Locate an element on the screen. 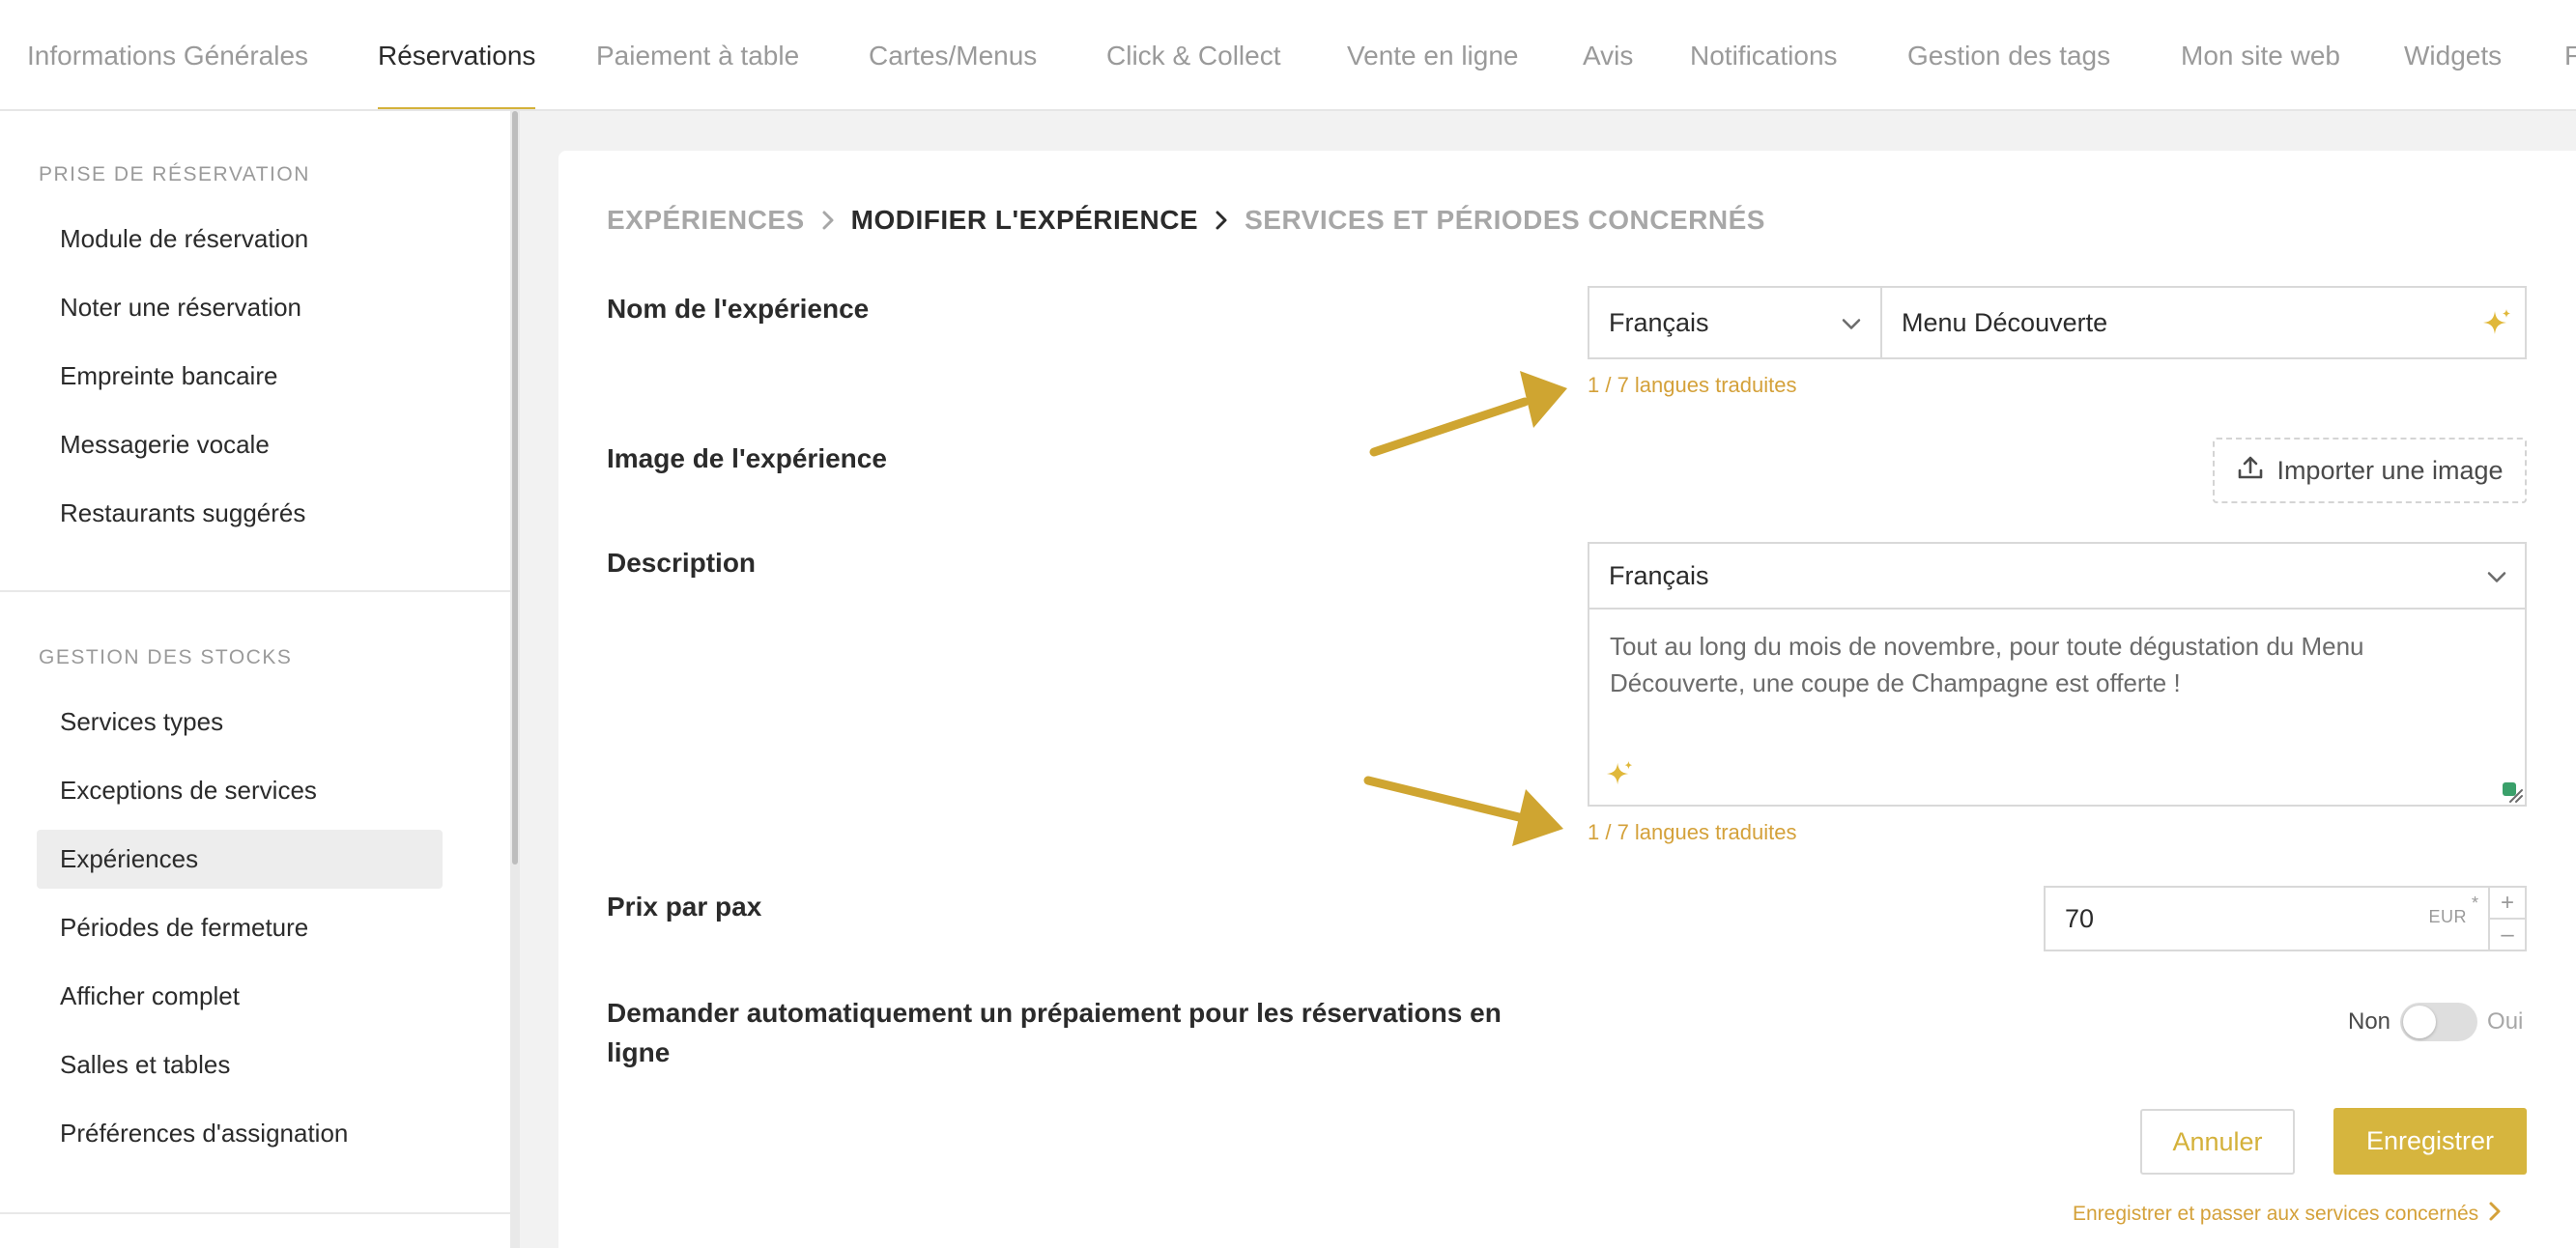  tab-click-collect: Click & Collect is located at coordinates (1193, 55).